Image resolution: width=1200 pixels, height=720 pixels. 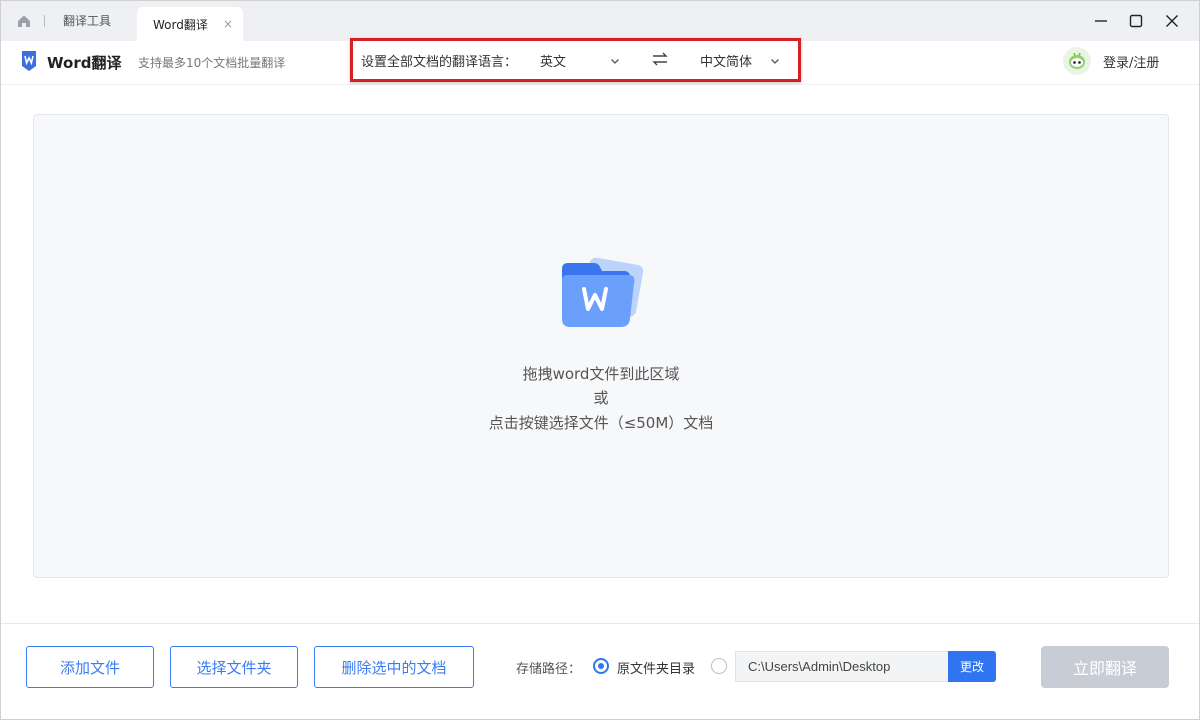 I want to click on tab-translate-tools: 翻译工具, so click(x=87, y=21).